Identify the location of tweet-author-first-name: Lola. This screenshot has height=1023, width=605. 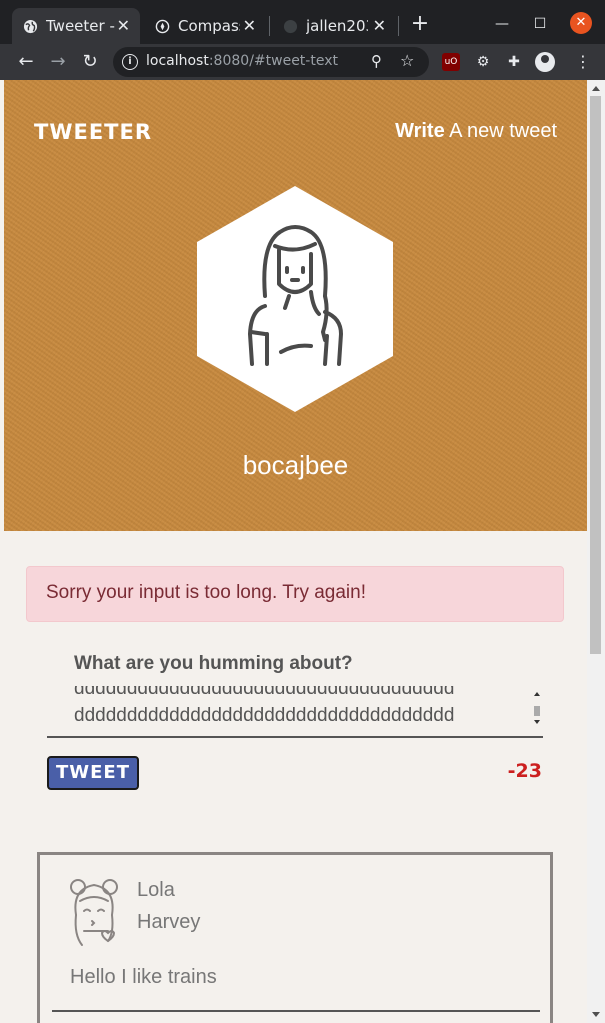
(156, 890).